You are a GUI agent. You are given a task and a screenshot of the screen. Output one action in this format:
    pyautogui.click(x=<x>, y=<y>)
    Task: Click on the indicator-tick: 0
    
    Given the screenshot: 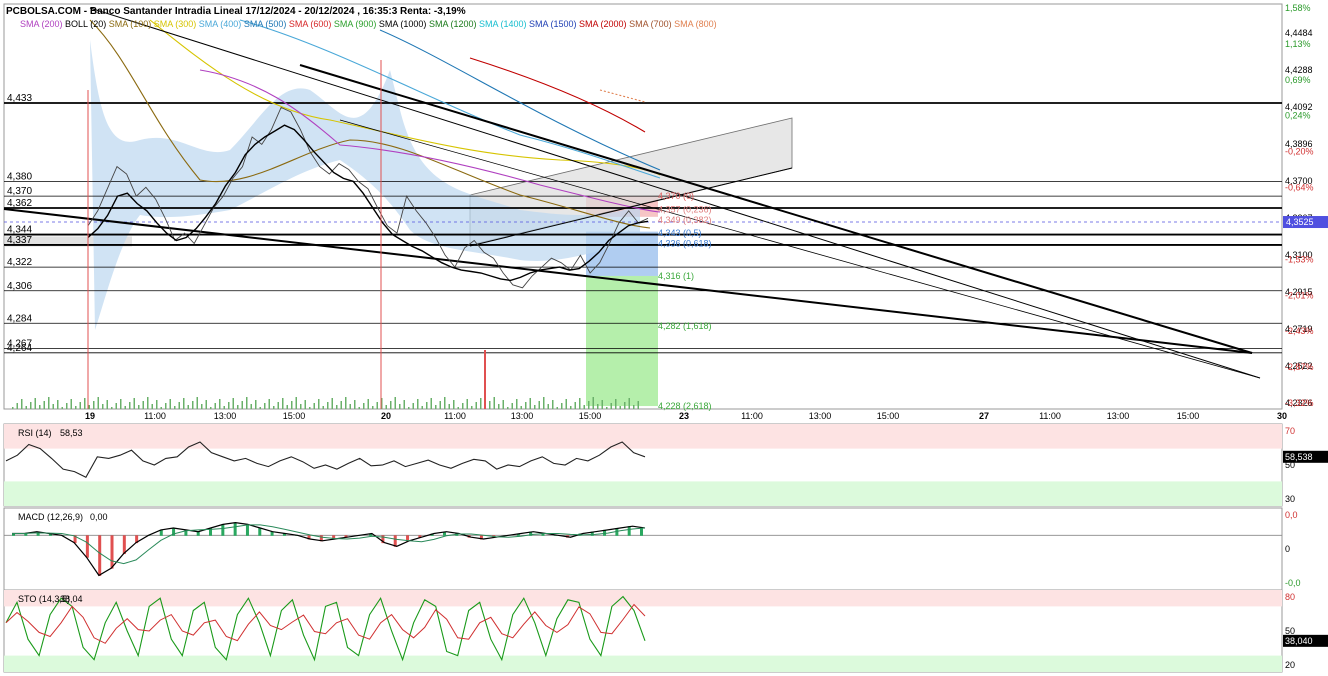 What is the action you would take?
    pyautogui.click(x=1287, y=549)
    